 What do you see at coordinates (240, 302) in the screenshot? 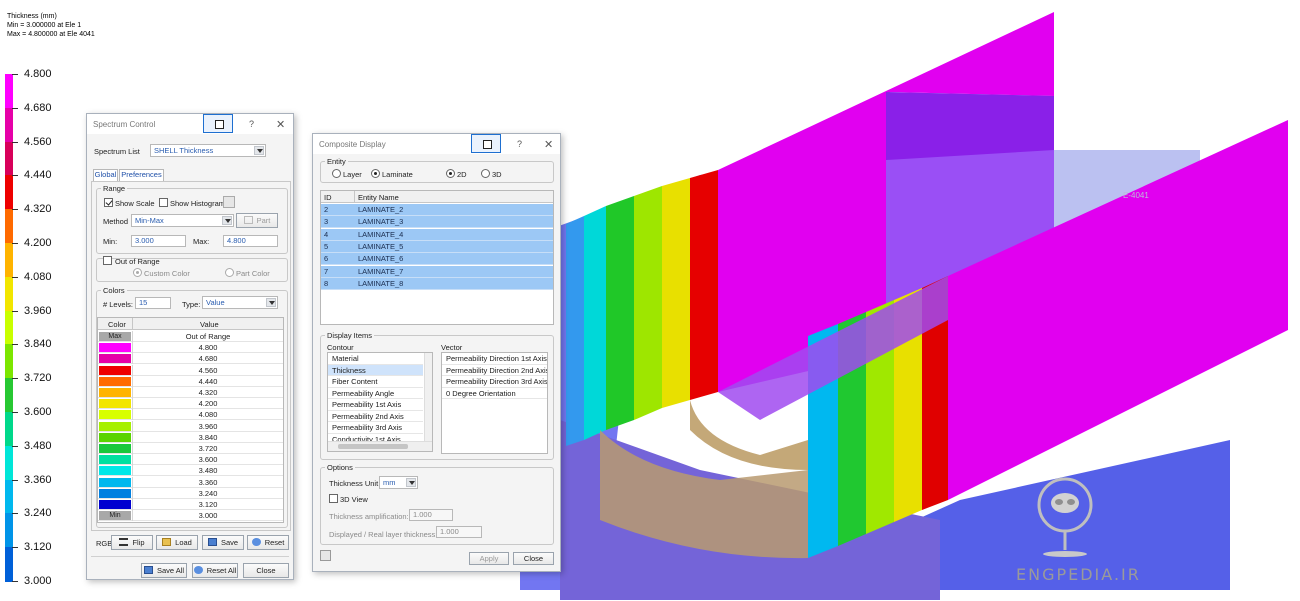
I see `type-select: Value` at bounding box center [240, 302].